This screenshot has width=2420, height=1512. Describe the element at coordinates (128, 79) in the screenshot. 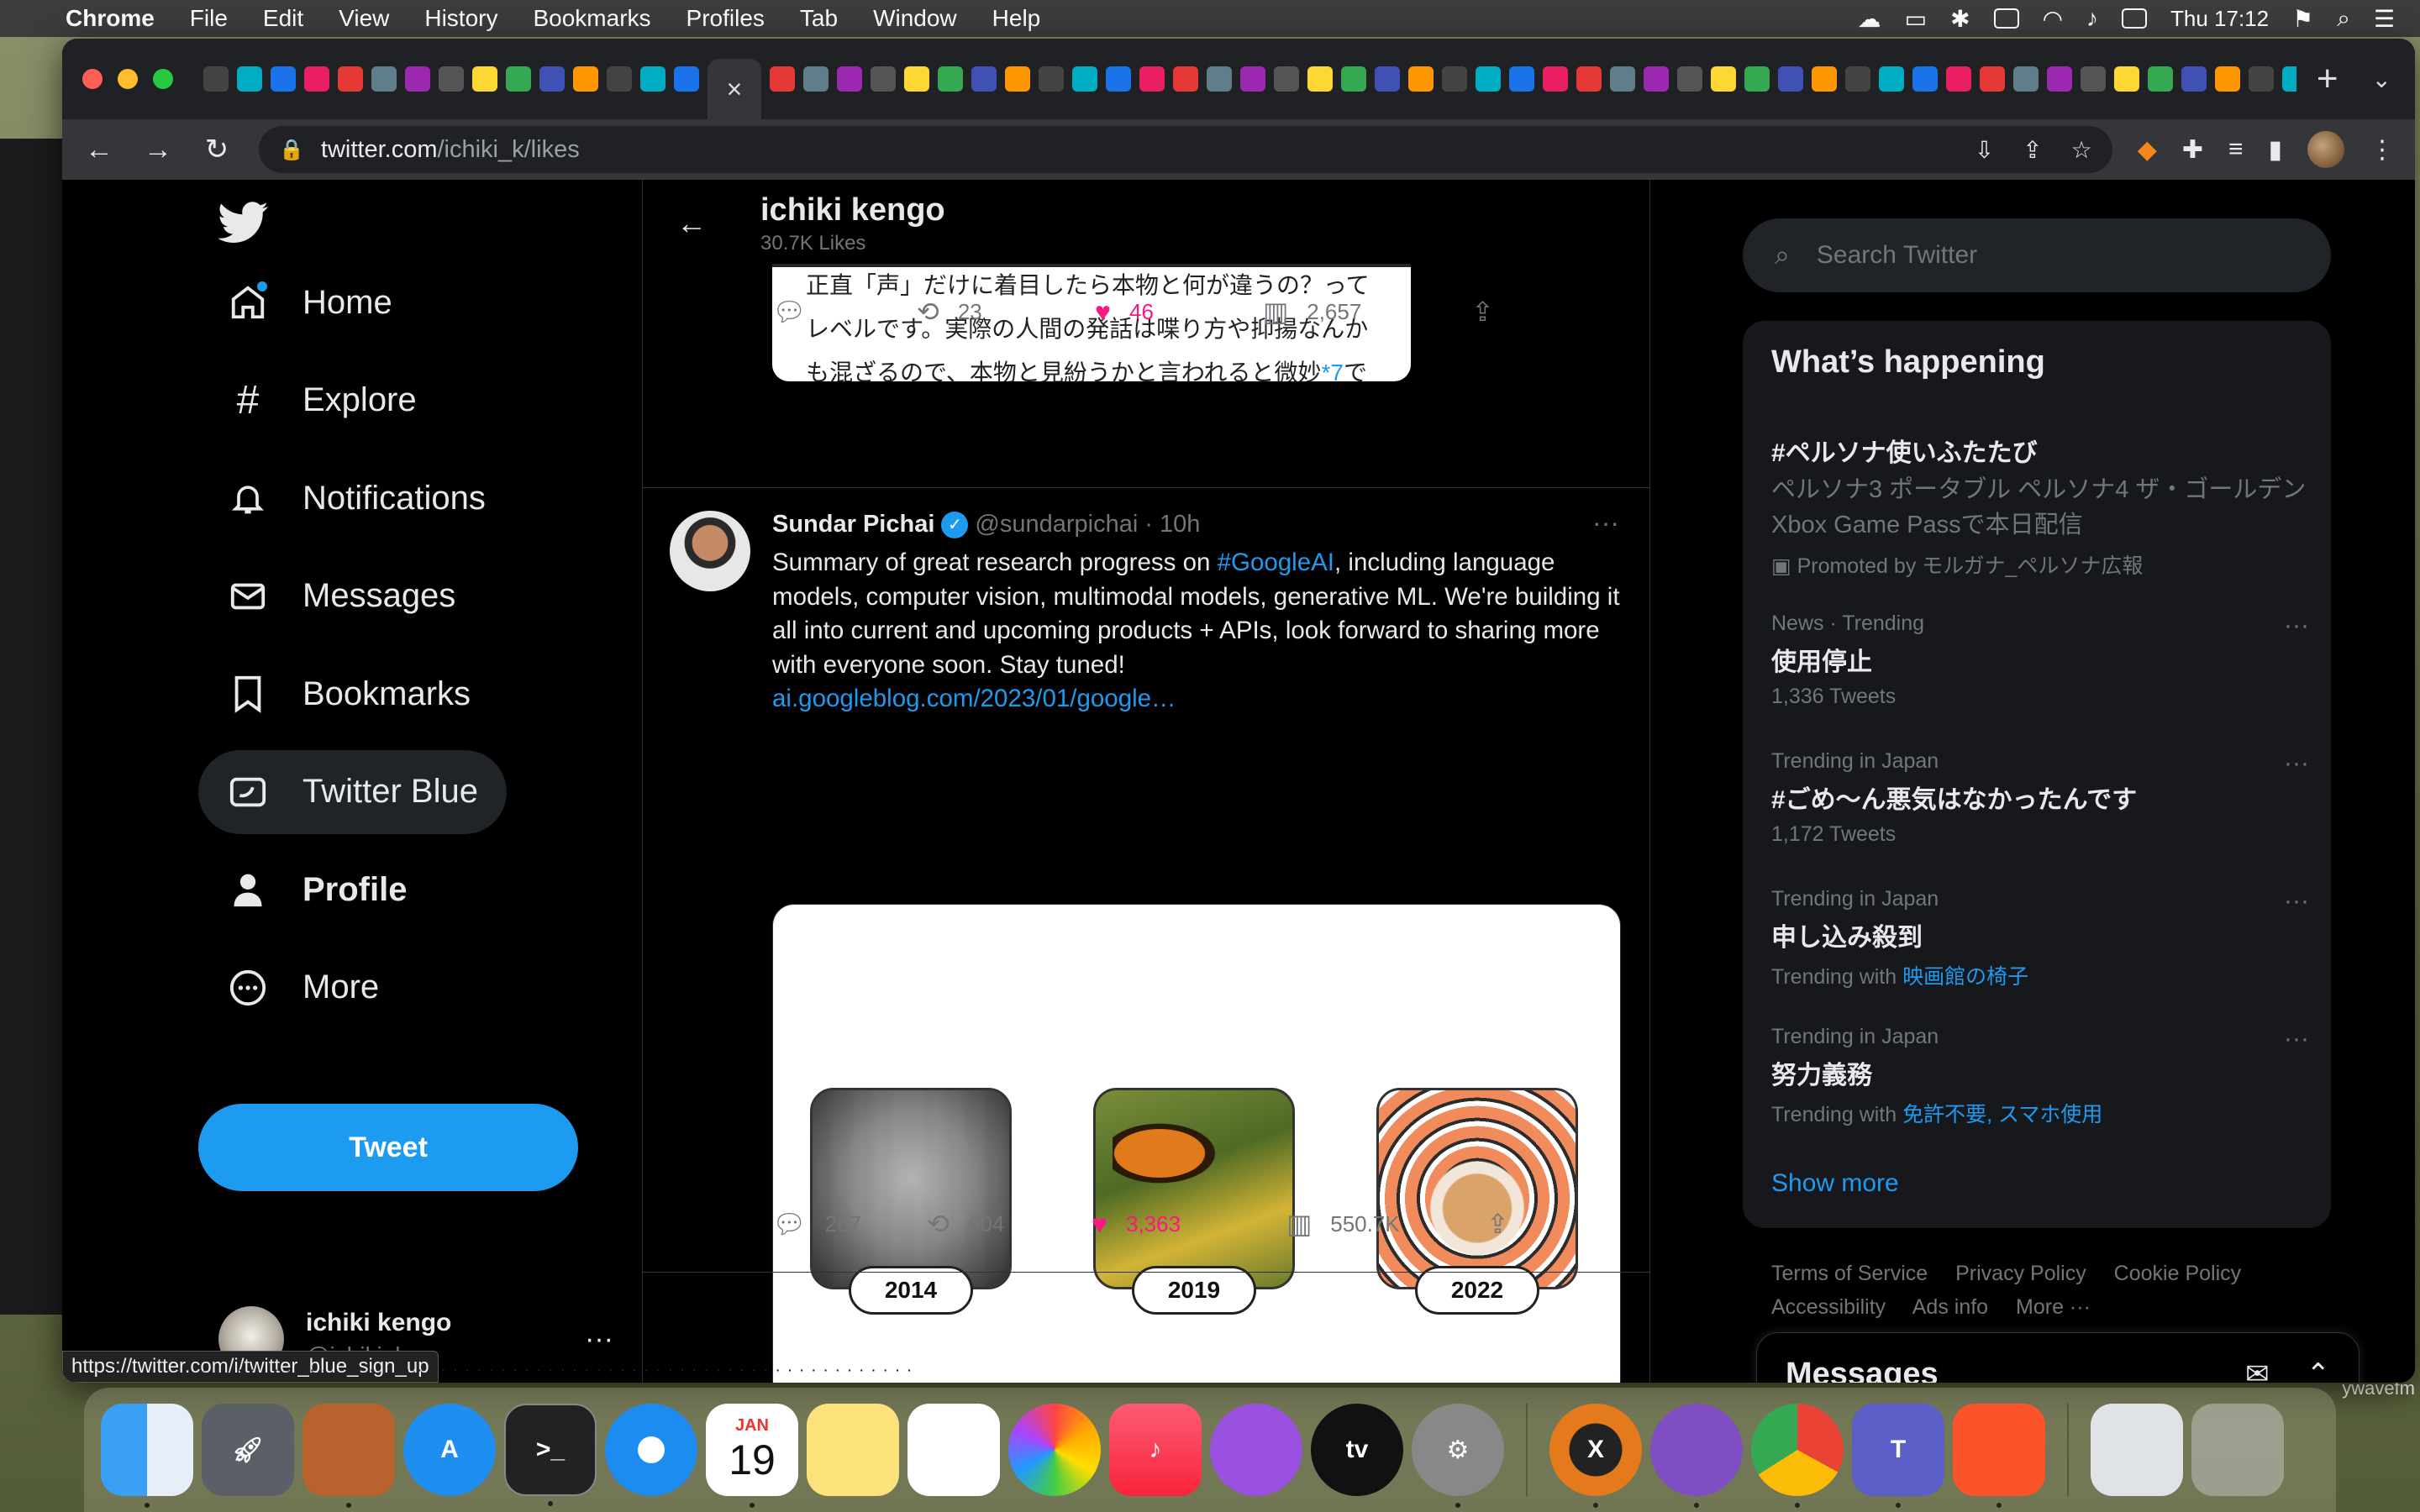

I see `minimize-window-button` at that location.